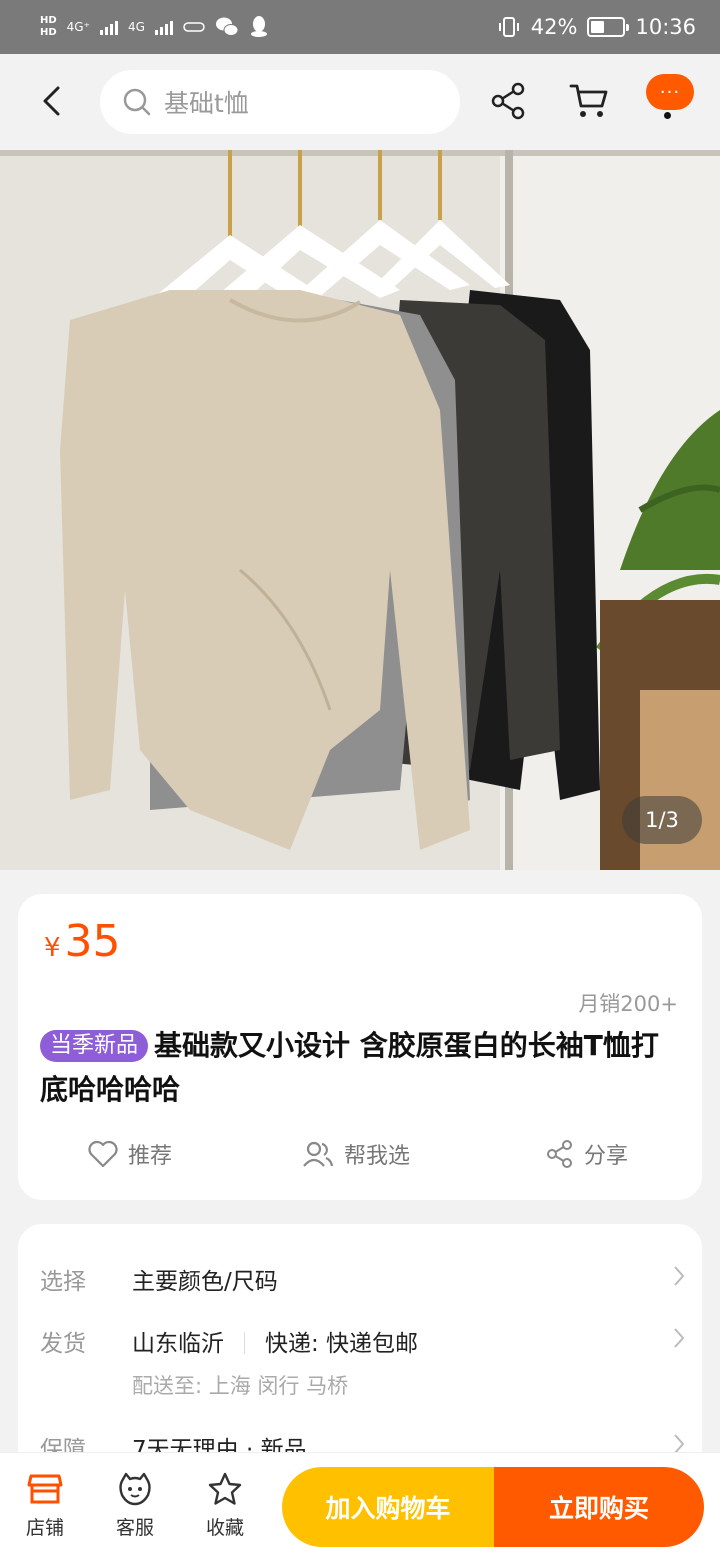  What do you see at coordinates (606, 1156) in the screenshot?
I see `share-label: 分享` at bounding box center [606, 1156].